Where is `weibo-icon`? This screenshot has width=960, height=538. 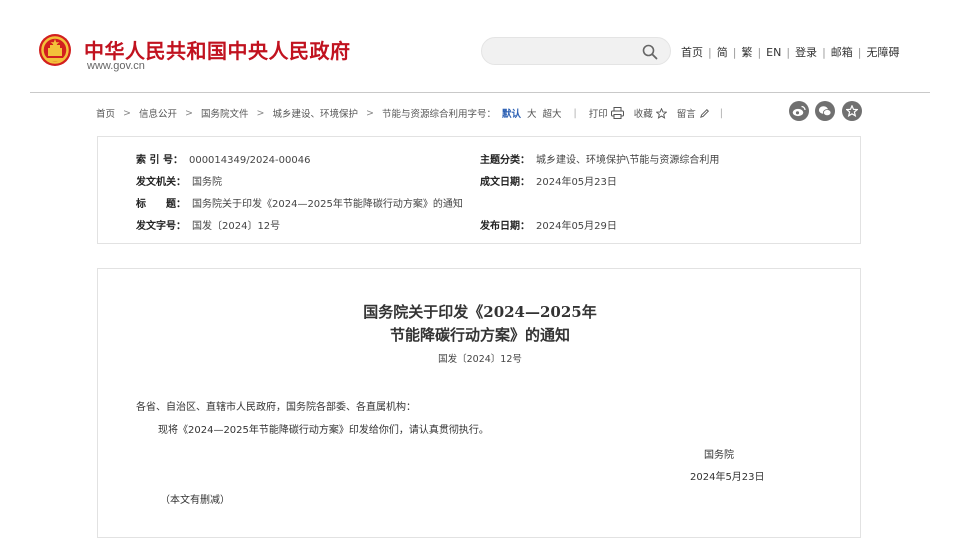
weibo-icon is located at coordinates (799, 111).